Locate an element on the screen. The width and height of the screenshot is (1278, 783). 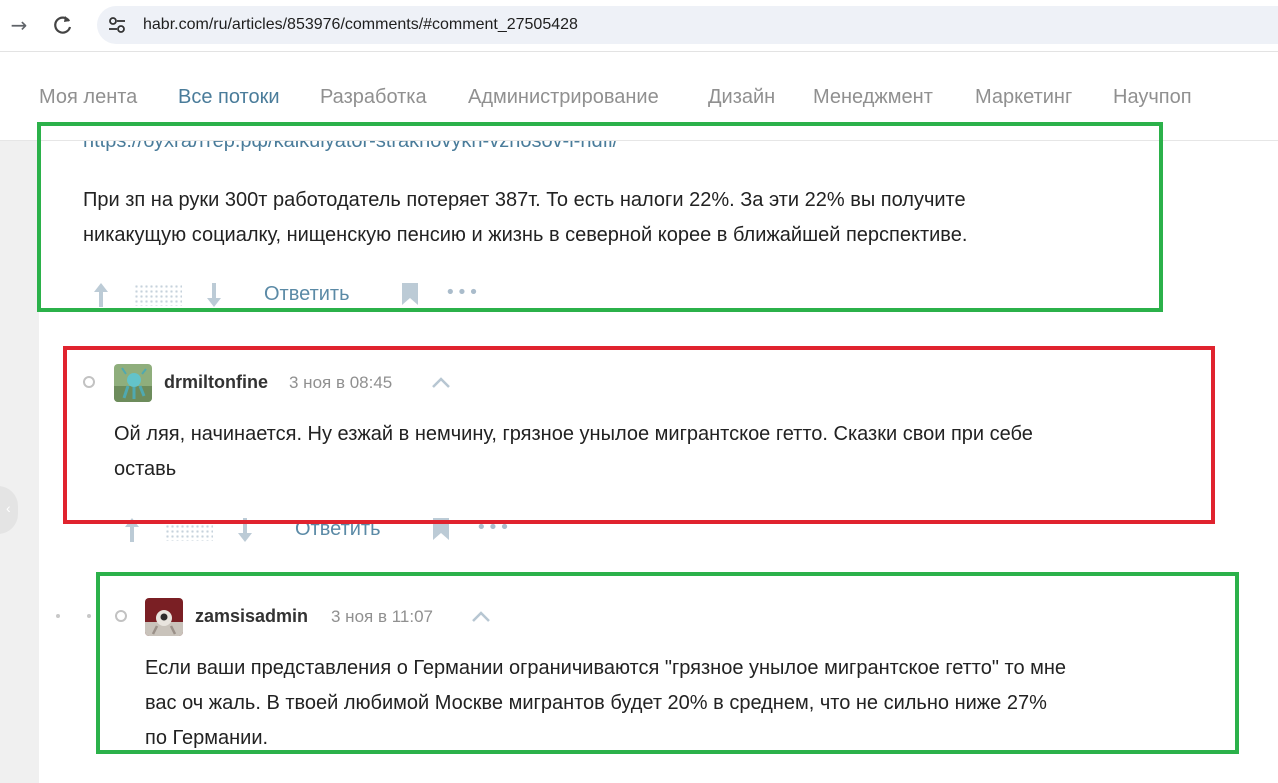
flow-development: Разработка is located at coordinates (373, 97).